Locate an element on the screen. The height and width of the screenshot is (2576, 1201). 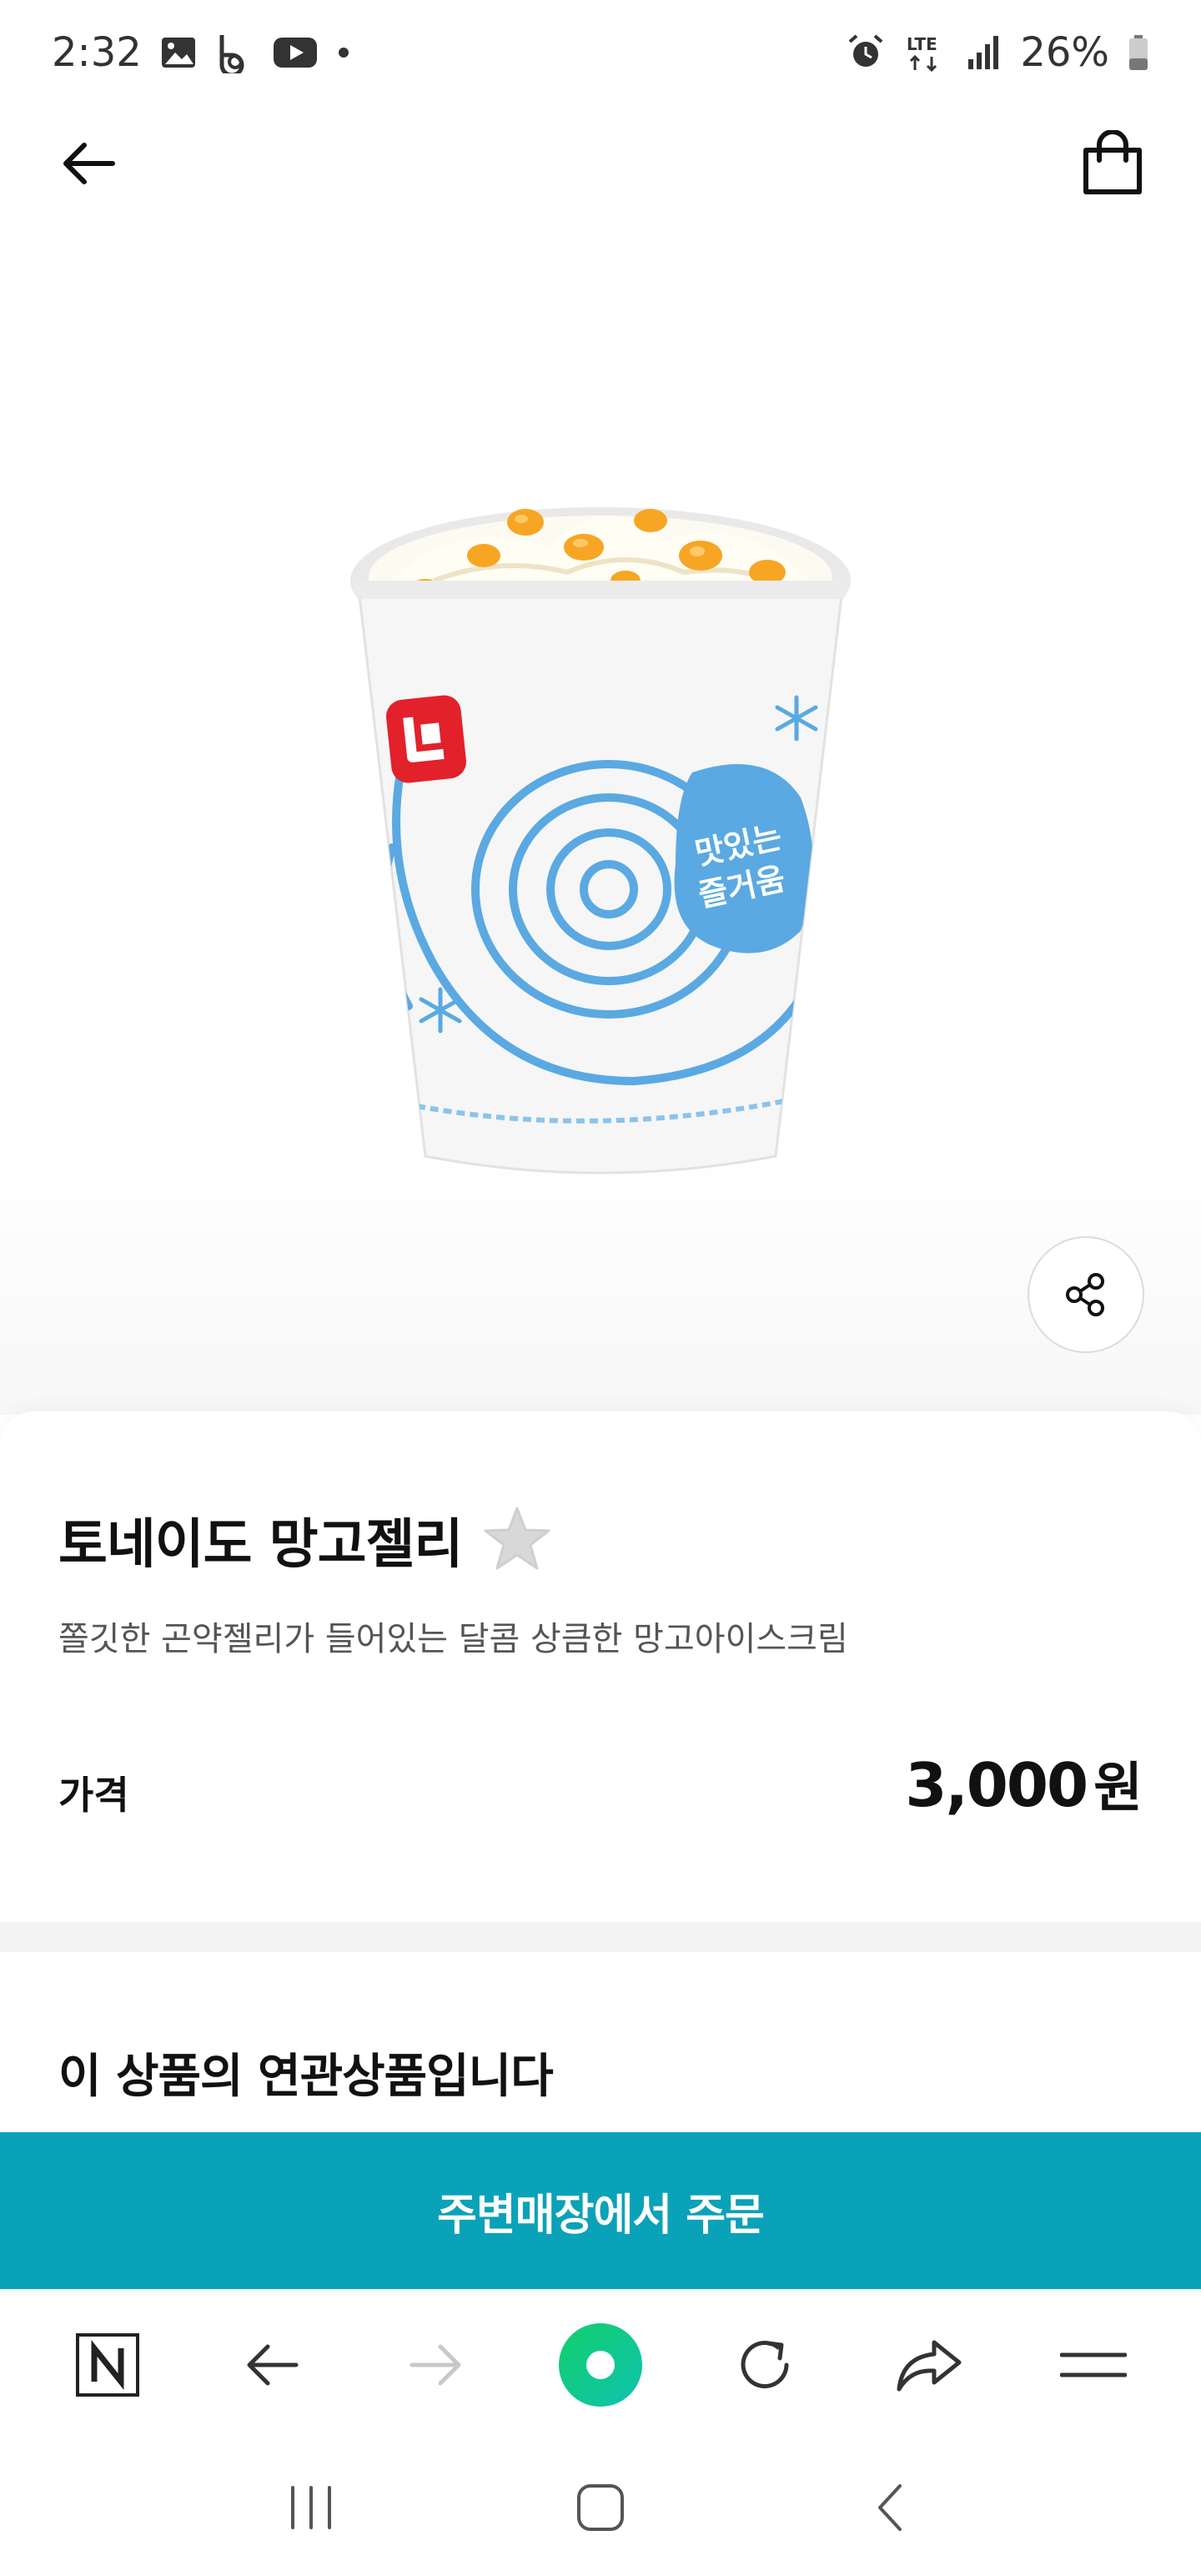
star-icon is located at coordinates (517, 1538).